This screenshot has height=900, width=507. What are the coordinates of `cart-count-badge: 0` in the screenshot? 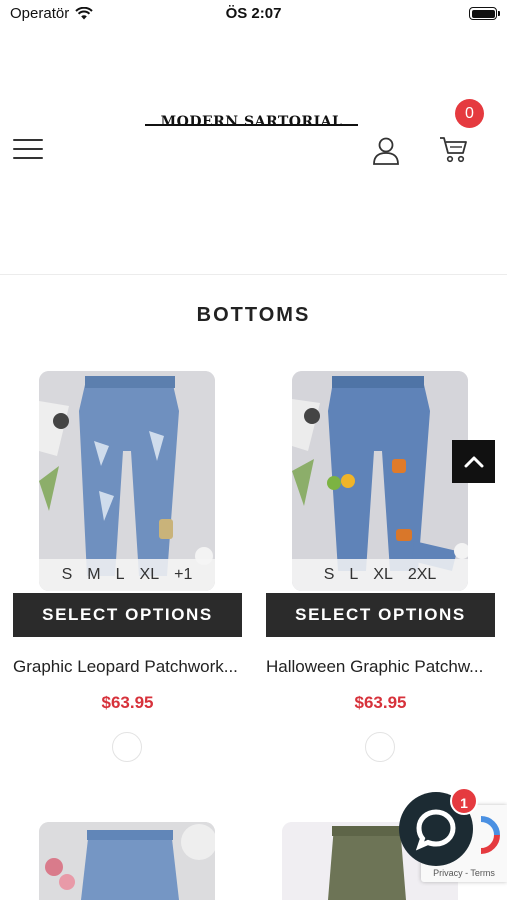 It's located at (469, 113).